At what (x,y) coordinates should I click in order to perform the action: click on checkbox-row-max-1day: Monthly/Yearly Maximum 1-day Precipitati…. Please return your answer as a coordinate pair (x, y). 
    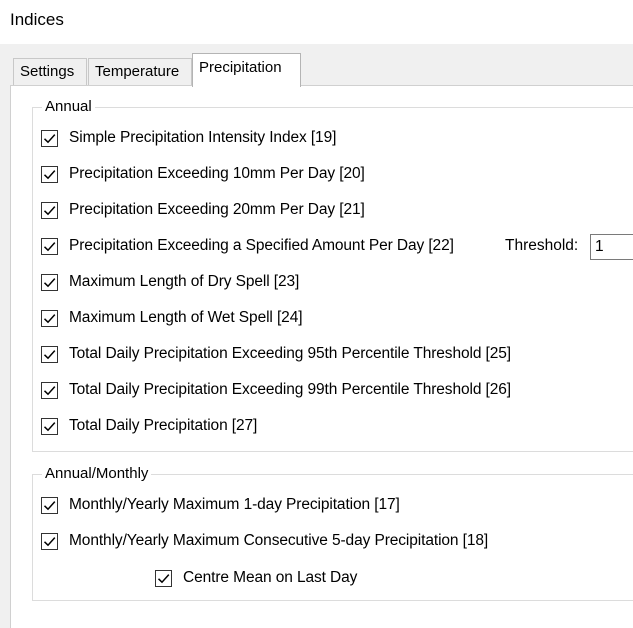
    Looking at the image, I should click on (220, 505).